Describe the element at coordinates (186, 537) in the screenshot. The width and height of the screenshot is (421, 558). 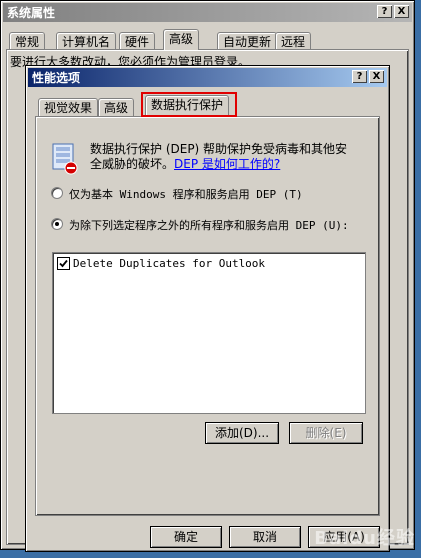
I see `ok-button: 确定` at that location.